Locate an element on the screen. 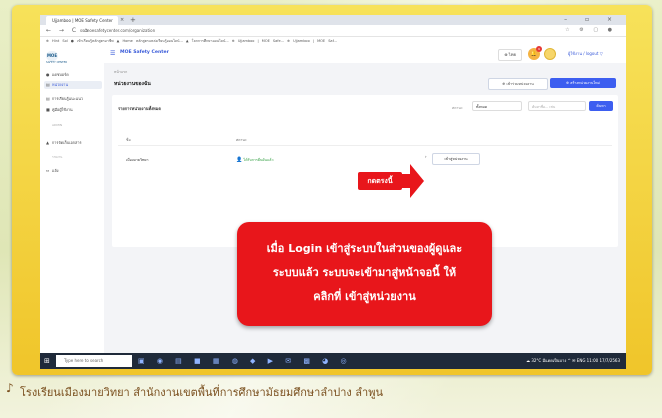 The image size is (662, 418). browser-tab: Ujjamboo | MOE Safety Center is located at coordinates (82, 20).